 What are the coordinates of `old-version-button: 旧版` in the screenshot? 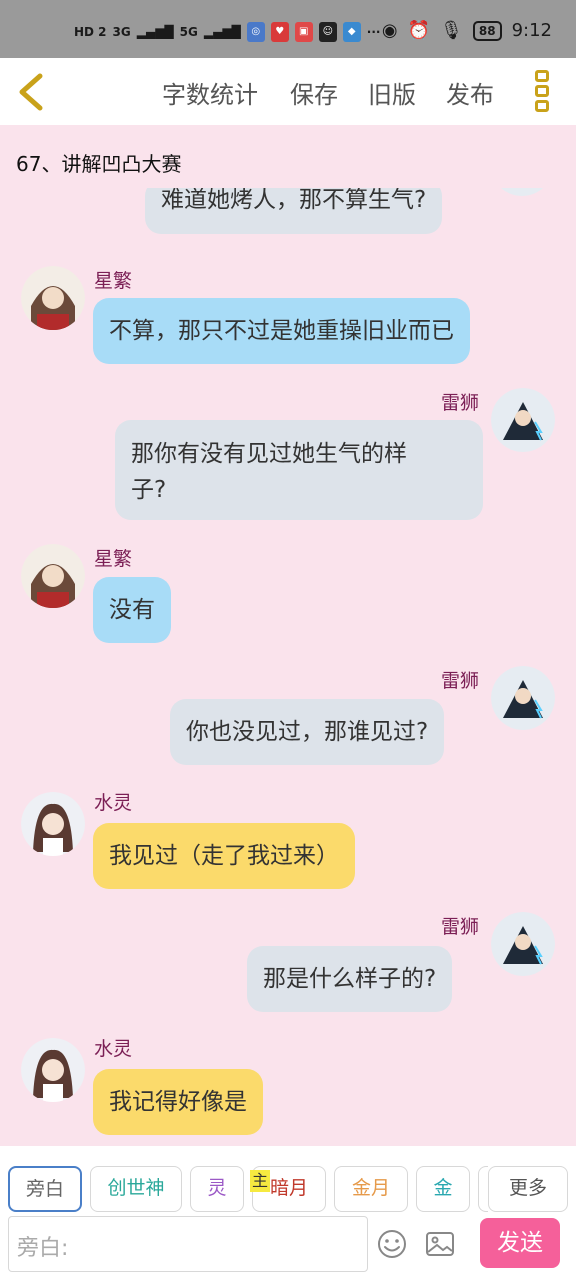 It's located at (392, 92).